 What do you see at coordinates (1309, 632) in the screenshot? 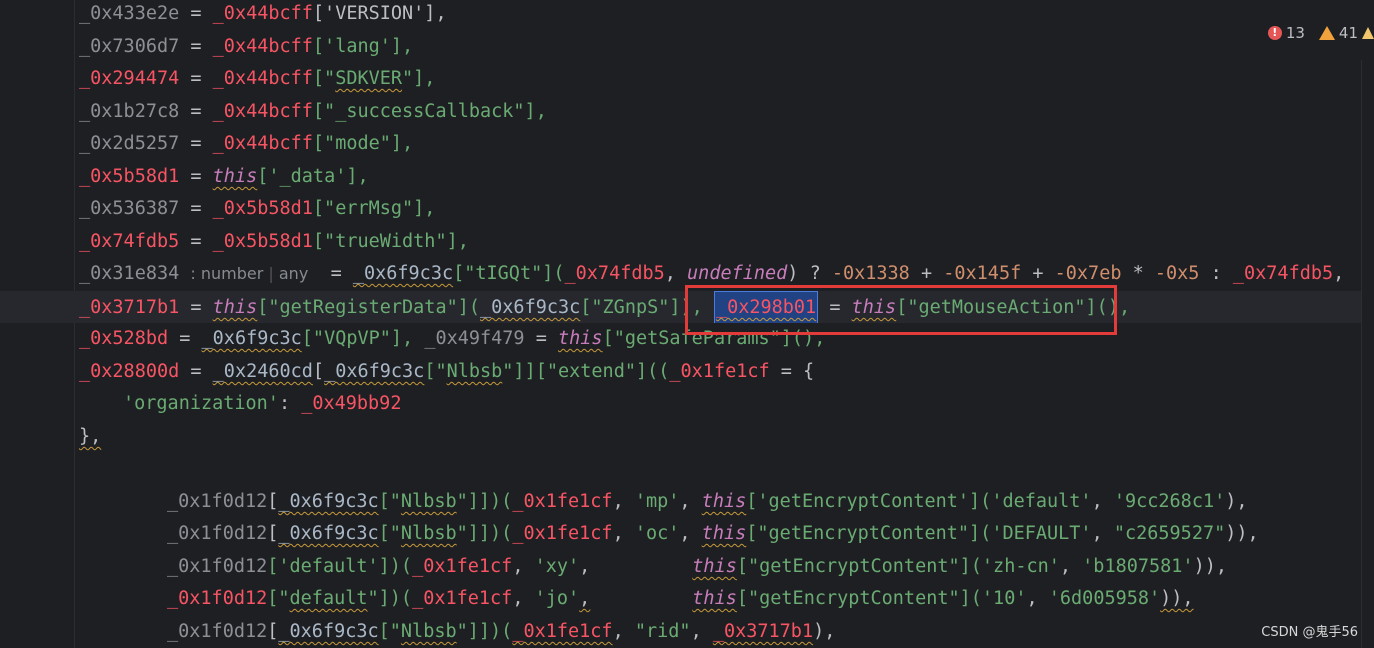
I see `watermark-text: CSDN @鬼手56` at bounding box center [1309, 632].